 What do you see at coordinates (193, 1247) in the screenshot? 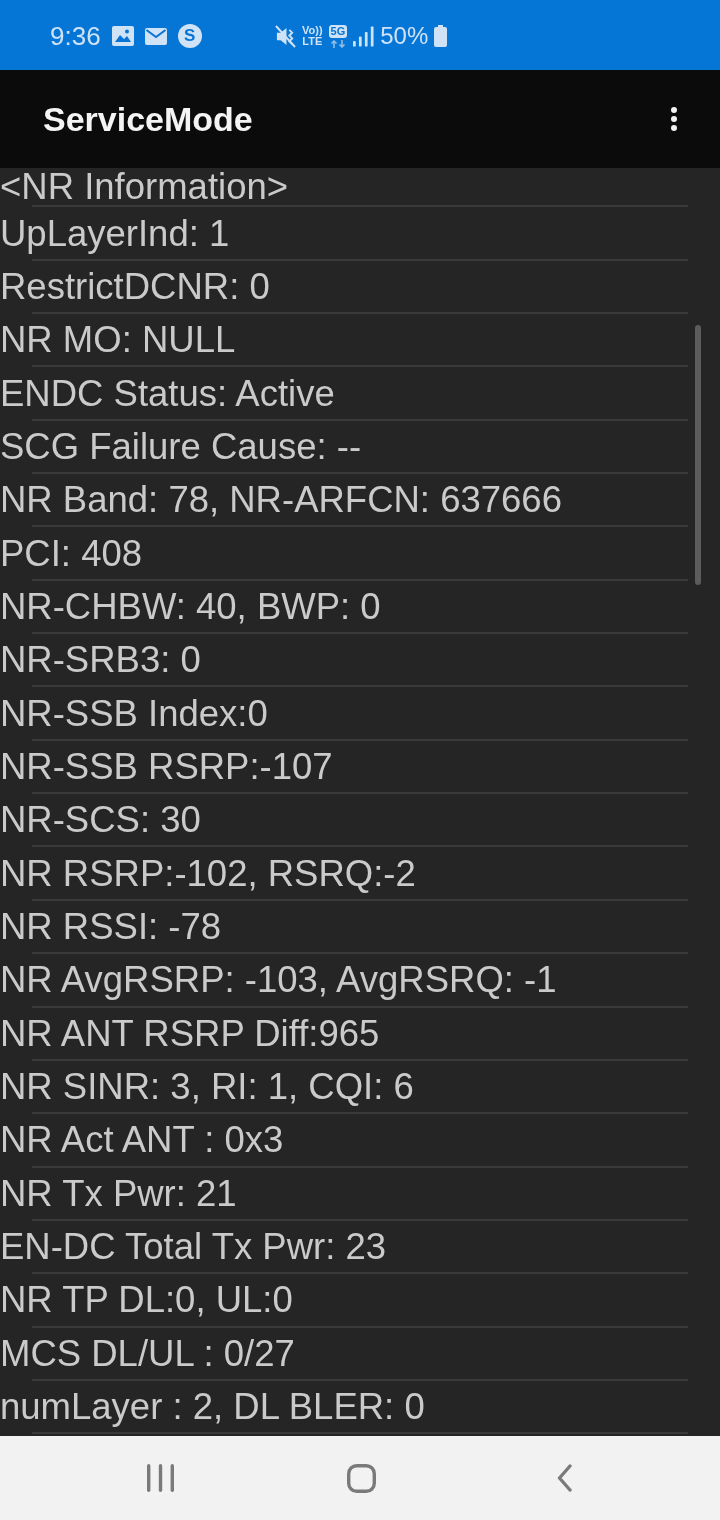
I see `info-line: EN-DC Total Tx Pwr: 23` at bounding box center [193, 1247].